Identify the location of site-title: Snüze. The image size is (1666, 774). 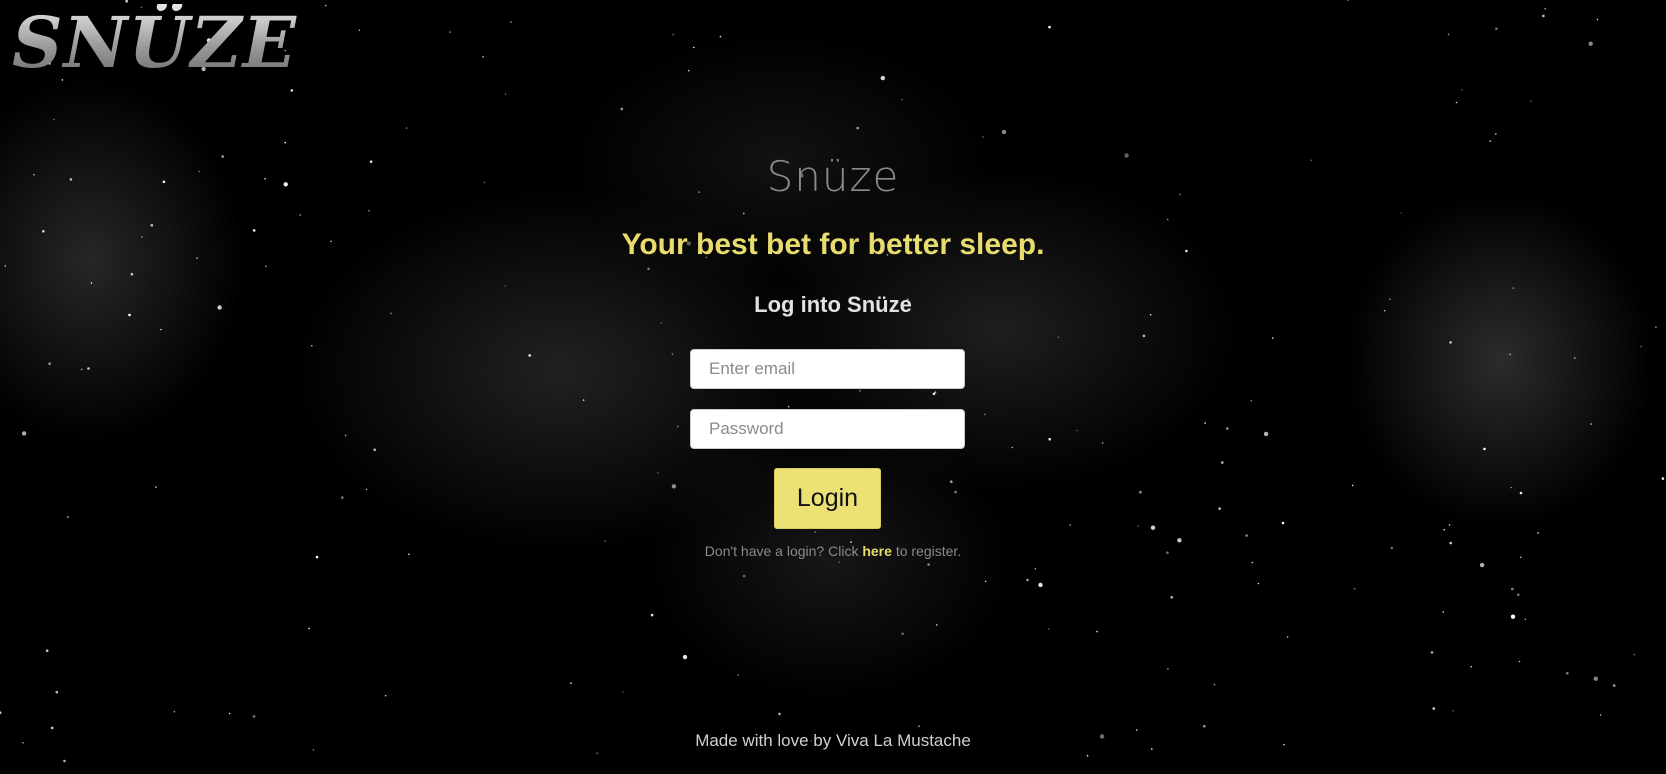
(833, 176).